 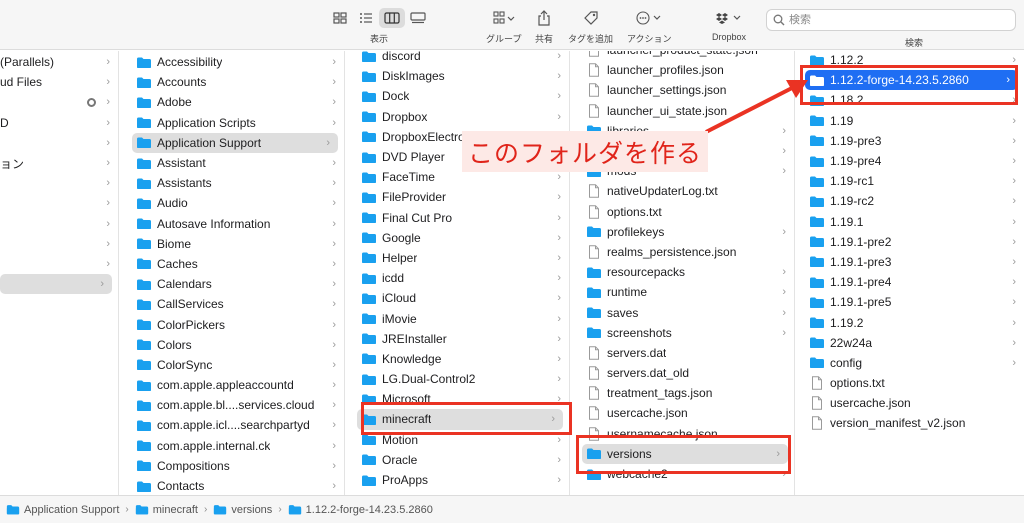 What do you see at coordinates (912, 201) in the screenshot?
I see `folder-item: 1.19-rc2 ›` at bounding box center [912, 201].